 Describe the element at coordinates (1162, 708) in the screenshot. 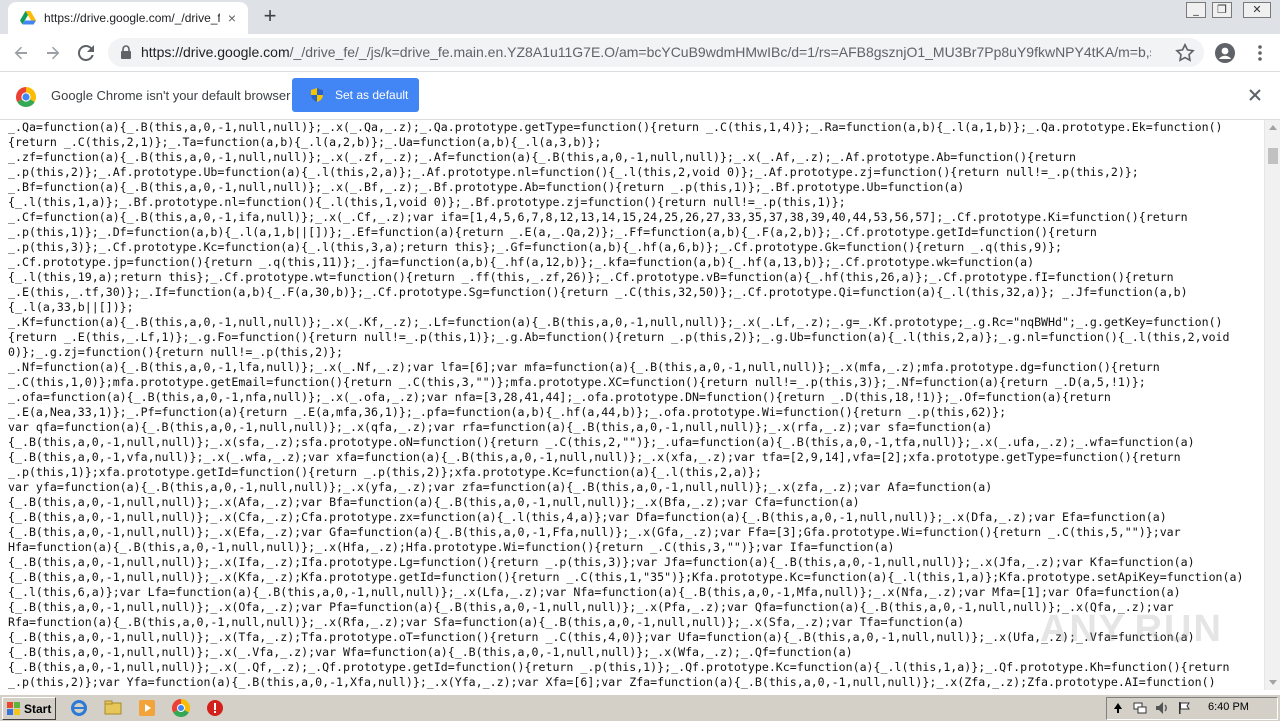

I see `volume-icon` at that location.